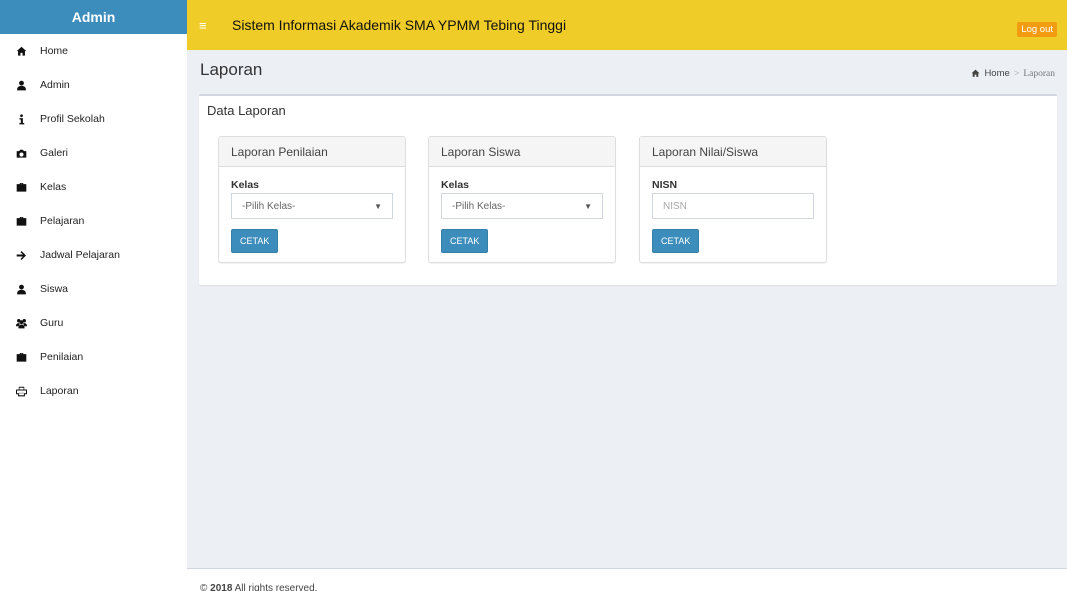 This screenshot has width=1067, height=591. I want to click on copyright-text: All rights reserved., so click(276, 587).